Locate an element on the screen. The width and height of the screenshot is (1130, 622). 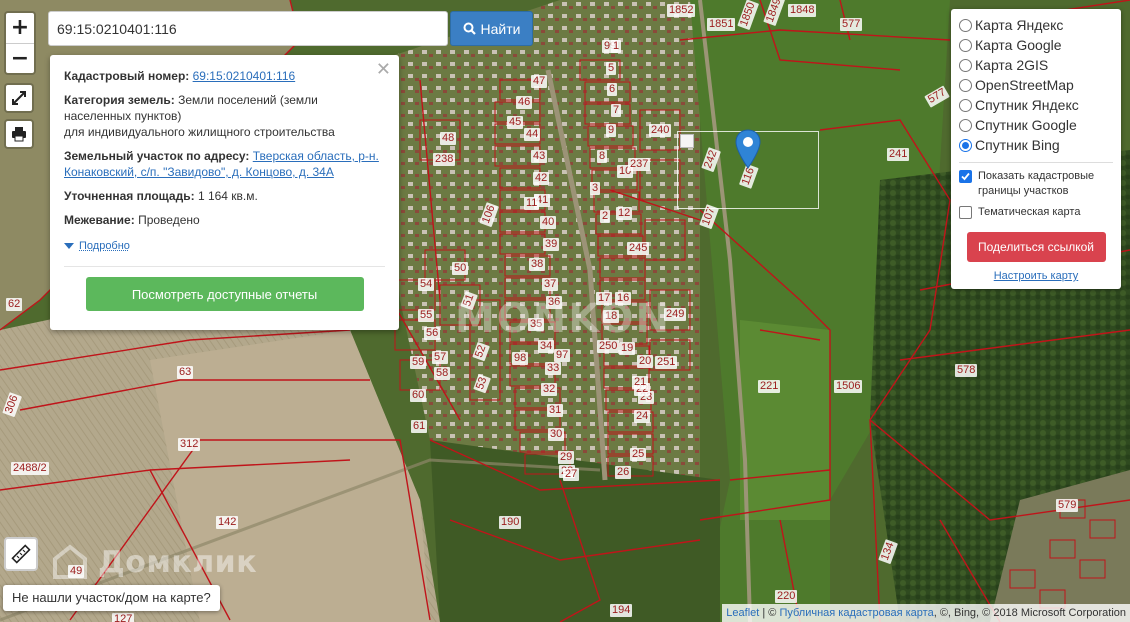
parcel-number-label: 97 is located at coordinates (562, 355).